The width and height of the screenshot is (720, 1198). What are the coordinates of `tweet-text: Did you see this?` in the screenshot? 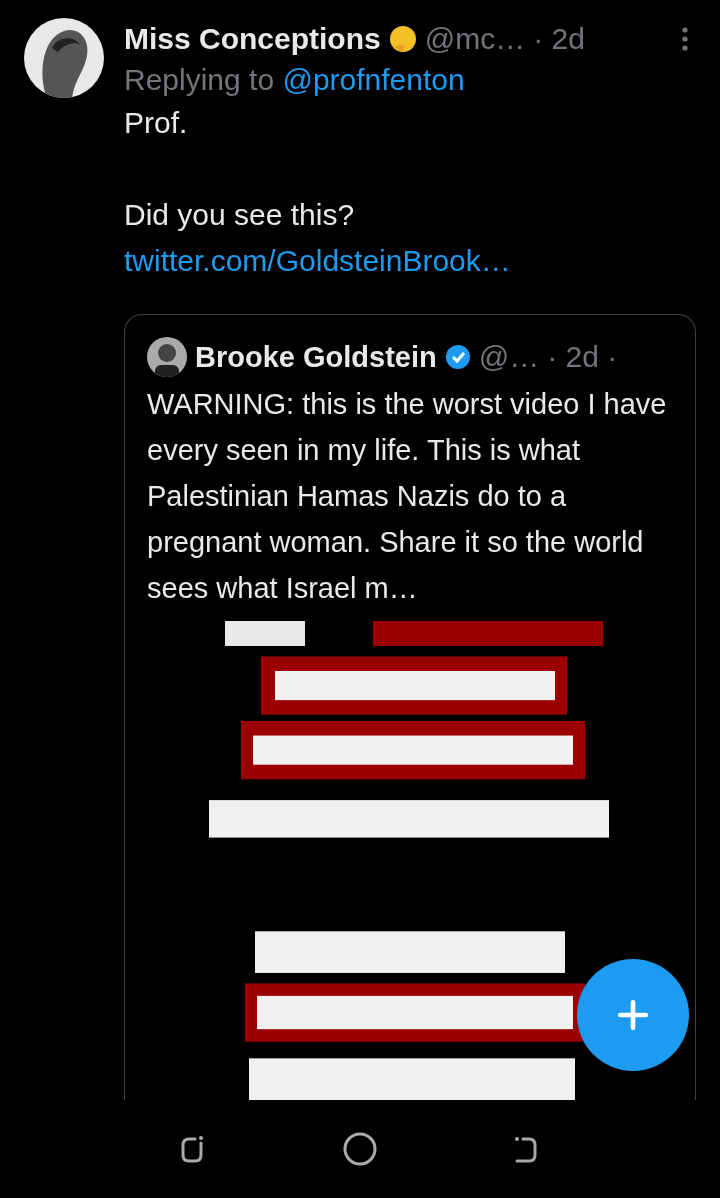 It's located at (240, 215).